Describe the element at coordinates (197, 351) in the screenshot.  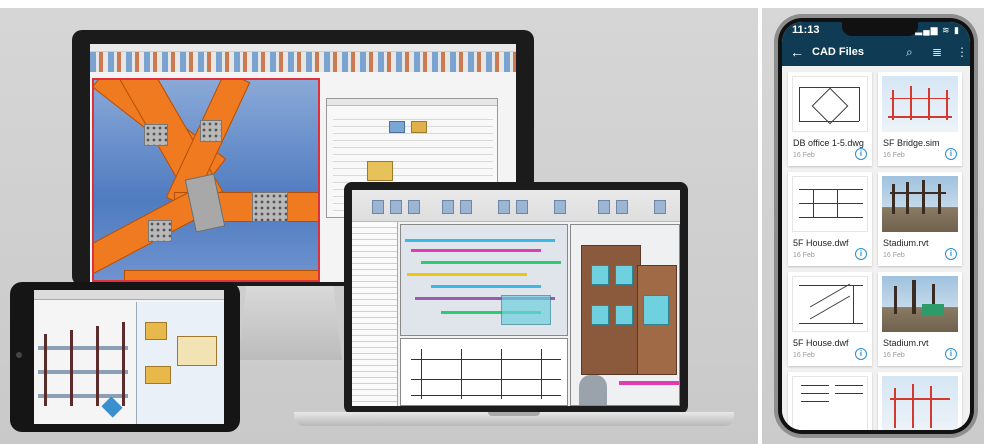
I see `detail-thumbnail` at that location.